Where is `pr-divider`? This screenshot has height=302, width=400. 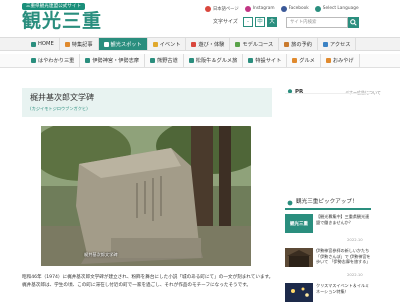 pr-divider is located at coordinates (328, 93).